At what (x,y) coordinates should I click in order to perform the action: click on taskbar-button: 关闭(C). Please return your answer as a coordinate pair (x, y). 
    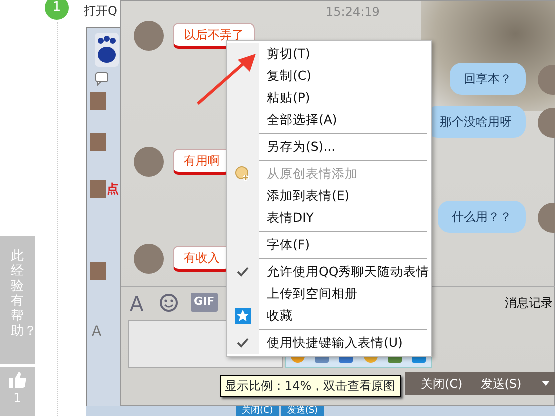
    Looking at the image, I should click on (258, 411).